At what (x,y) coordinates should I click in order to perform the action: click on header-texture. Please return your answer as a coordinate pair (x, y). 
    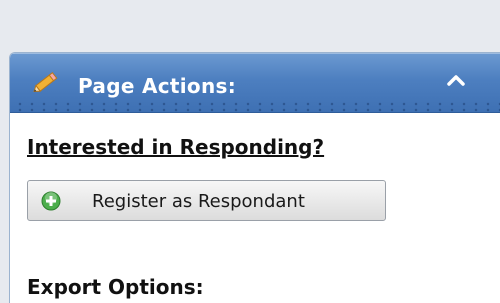
    Looking at the image, I should click on (255, 106).